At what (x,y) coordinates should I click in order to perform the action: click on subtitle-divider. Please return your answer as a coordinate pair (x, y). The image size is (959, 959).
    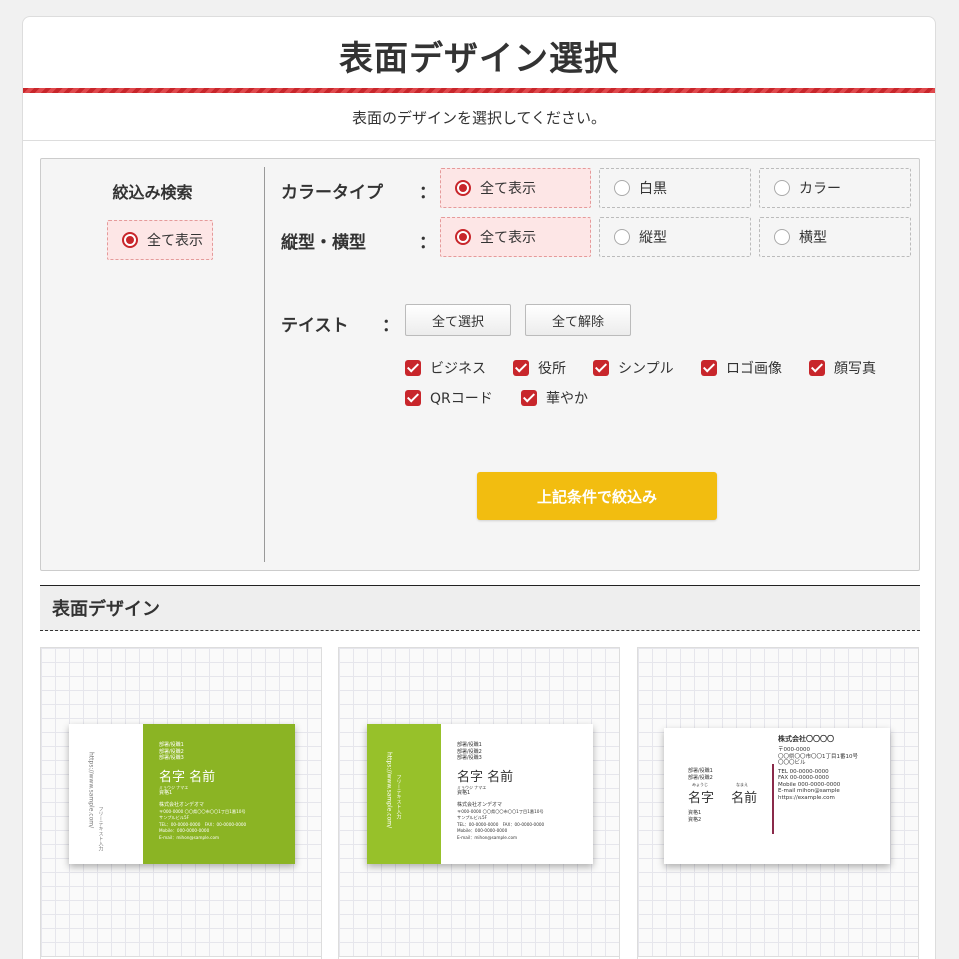
    Looking at the image, I should click on (479, 140).